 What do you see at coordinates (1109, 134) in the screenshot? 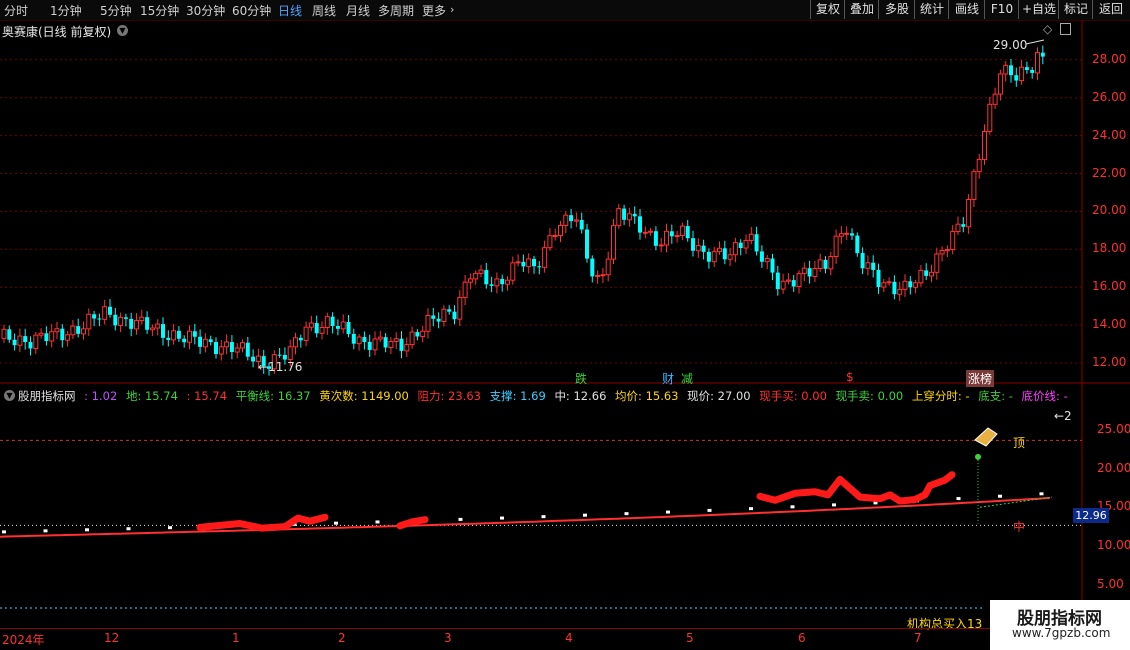
I see `price-tick-label: 24.00` at bounding box center [1109, 134].